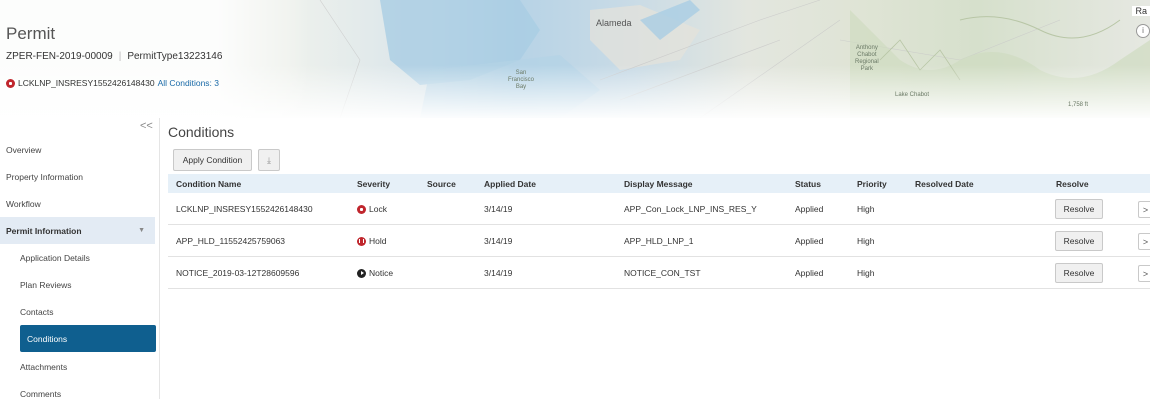 The width and height of the screenshot is (1150, 399). Describe the element at coordinates (808, 184) in the screenshot. I see `col-status: Status` at that location.